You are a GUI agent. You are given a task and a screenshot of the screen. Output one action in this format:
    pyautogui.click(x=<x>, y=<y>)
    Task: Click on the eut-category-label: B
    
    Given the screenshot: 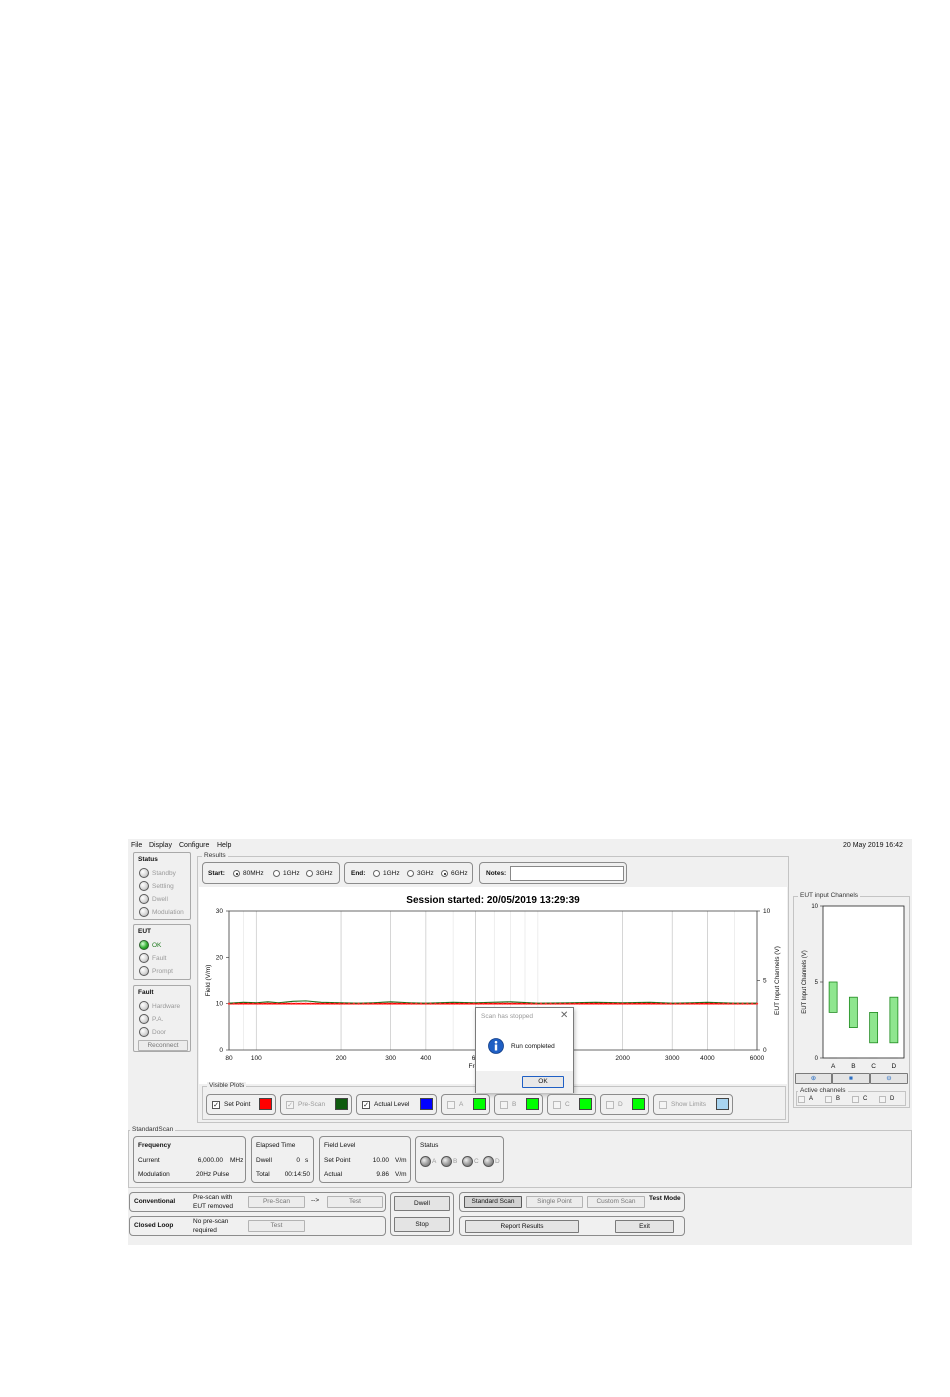 What is the action you would take?
    pyautogui.click(x=853, y=1066)
    